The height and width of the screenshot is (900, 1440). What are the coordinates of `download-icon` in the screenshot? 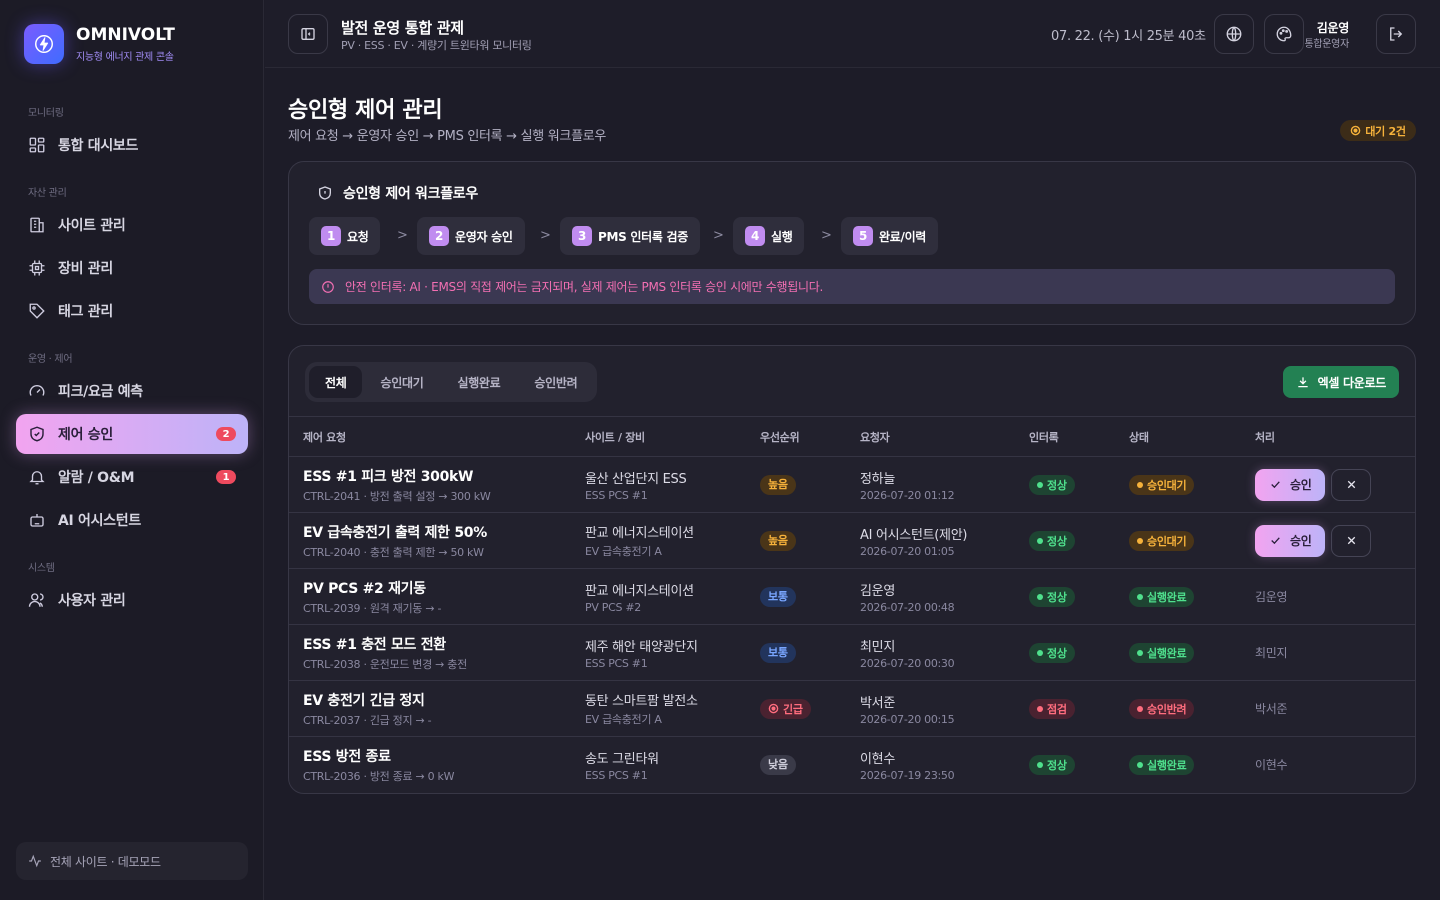 It's located at (1303, 382).